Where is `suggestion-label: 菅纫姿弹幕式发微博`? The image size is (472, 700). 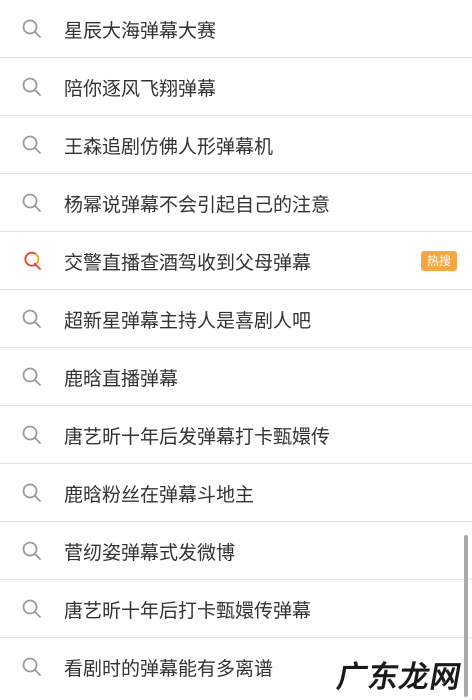
suggestion-label: 菅纫姿弹幕式发微博 is located at coordinates (150, 552).